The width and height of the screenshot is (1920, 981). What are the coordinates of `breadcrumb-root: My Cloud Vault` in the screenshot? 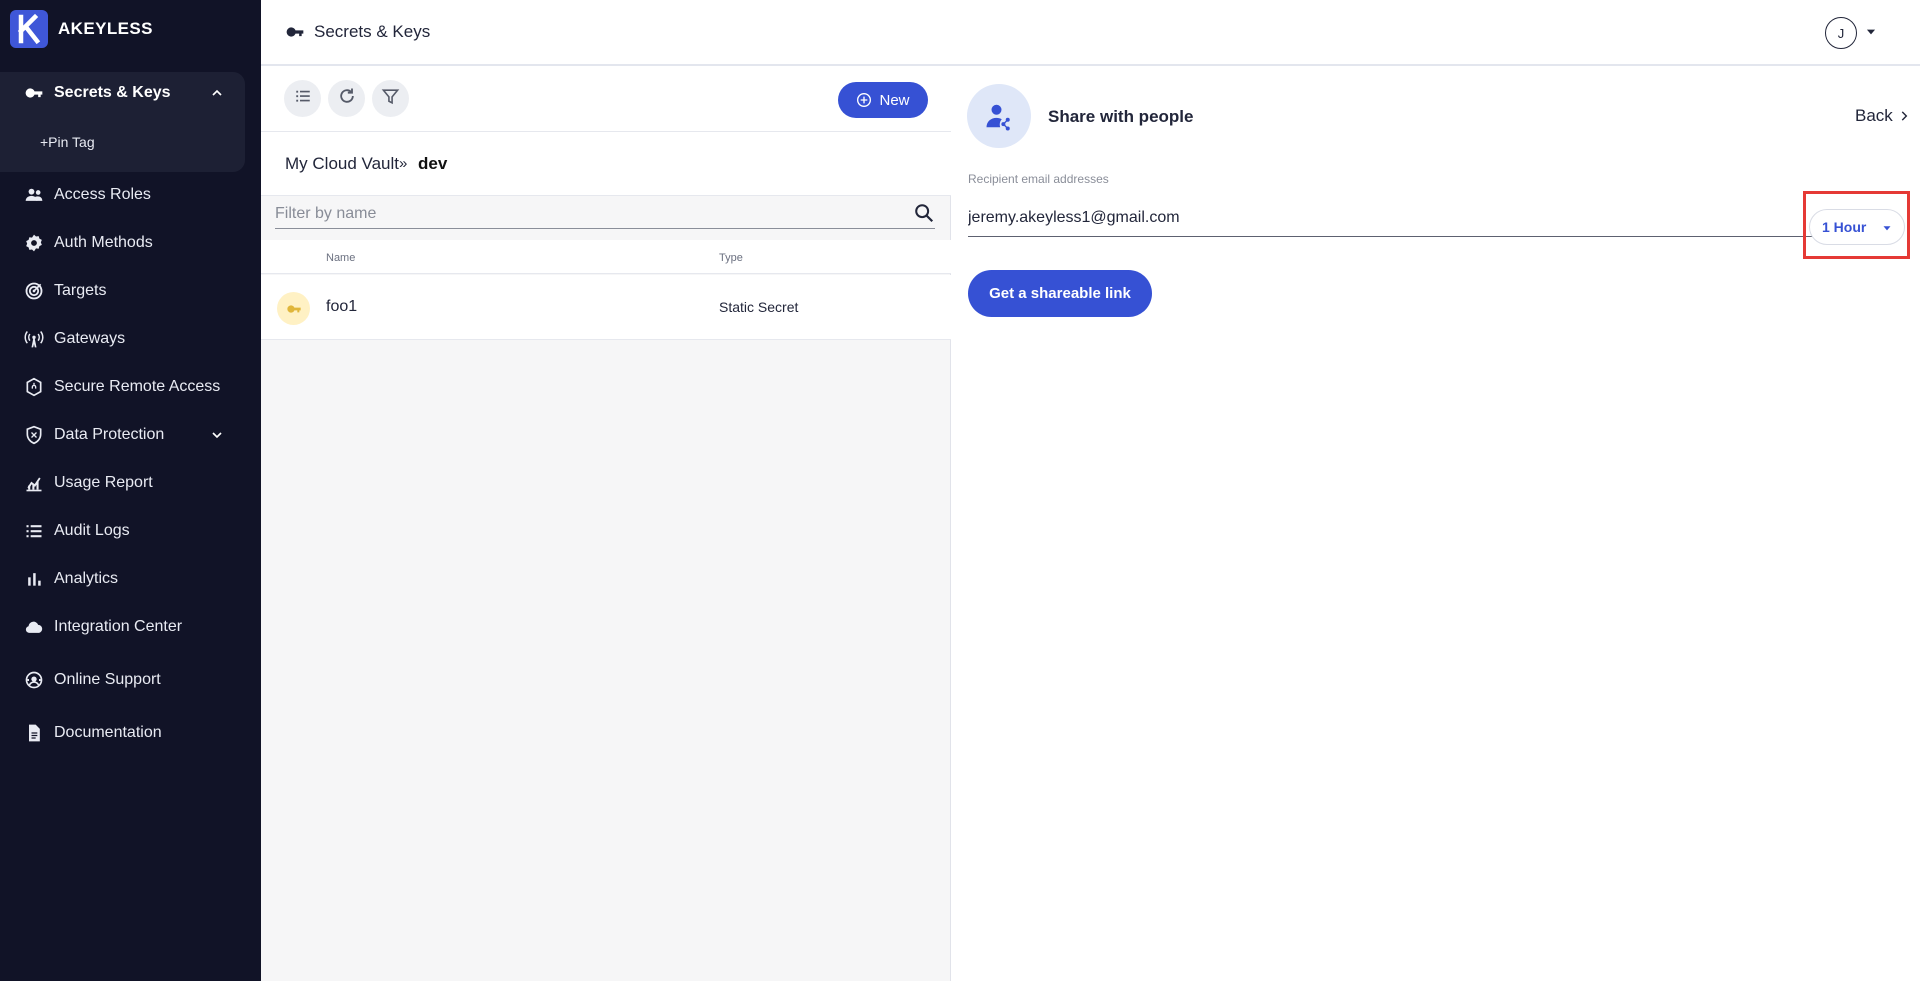 It's located at (342, 164).